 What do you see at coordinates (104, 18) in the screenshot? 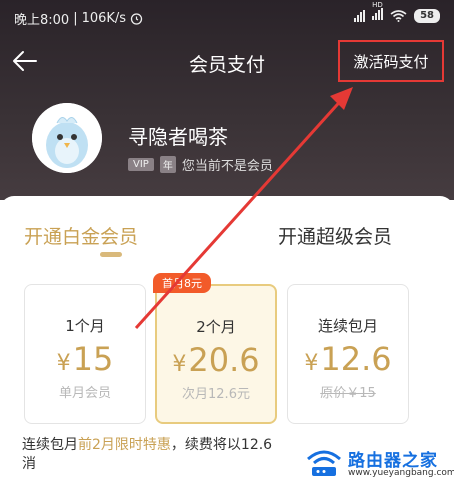
I see `status-speed: 106K/s` at bounding box center [104, 18].